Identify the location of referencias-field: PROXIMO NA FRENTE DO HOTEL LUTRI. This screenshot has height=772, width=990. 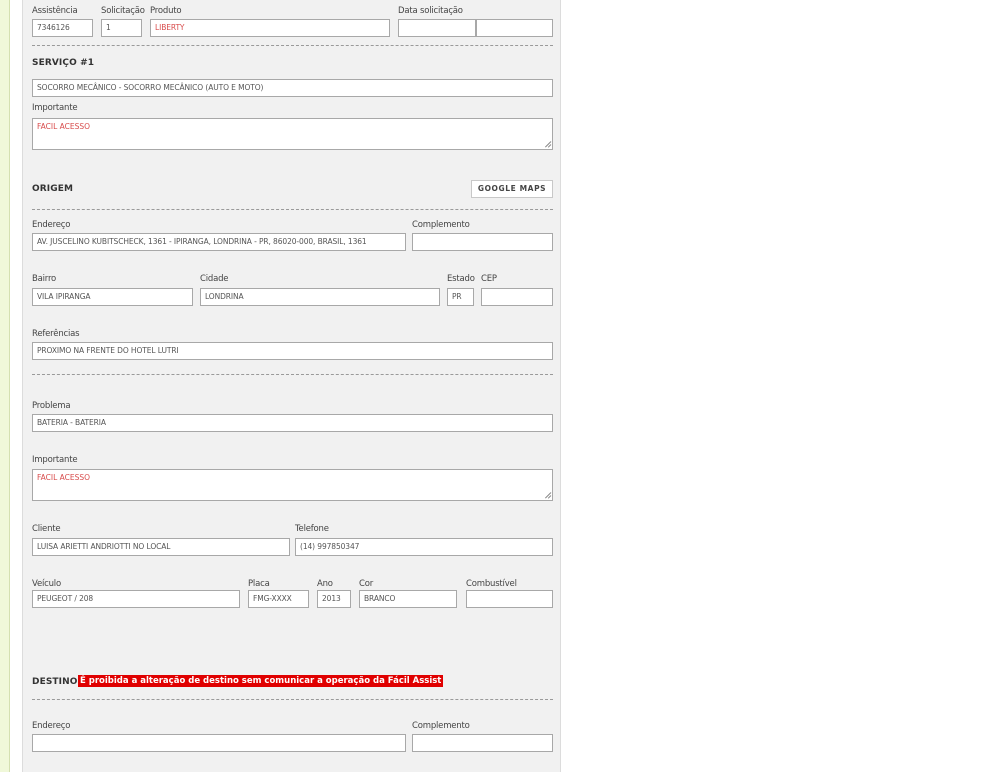
(292, 351).